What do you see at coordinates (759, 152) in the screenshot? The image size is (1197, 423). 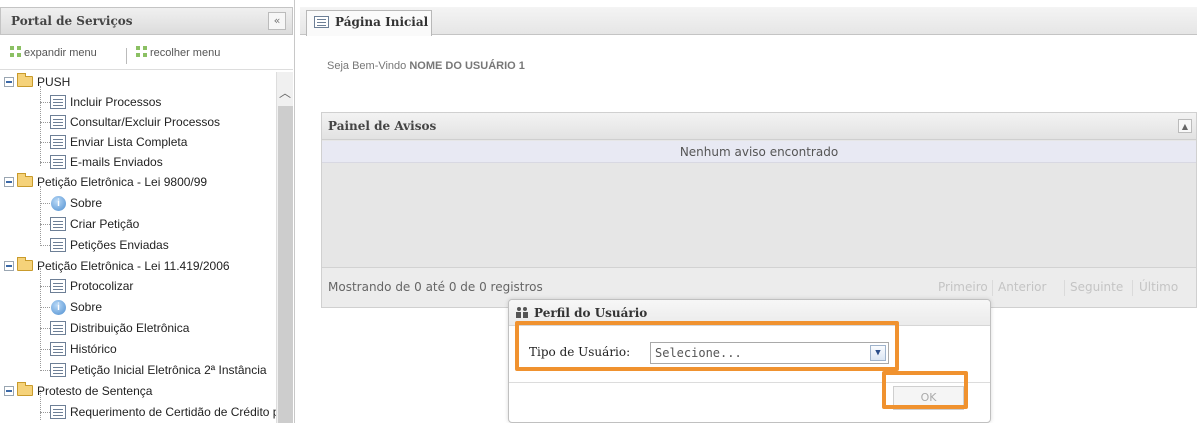 I see `notices-empty-row: Nenhum aviso encontrado` at bounding box center [759, 152].